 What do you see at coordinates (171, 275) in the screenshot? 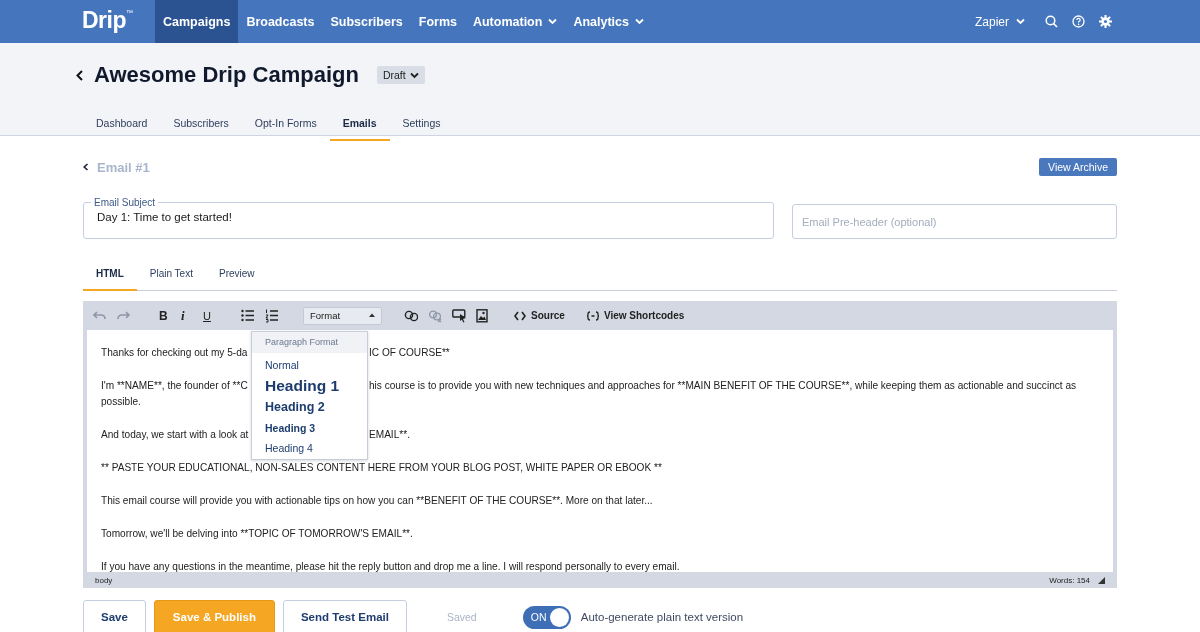
I see `editor-tab: Plain Text` at bounding box center [171, 275].